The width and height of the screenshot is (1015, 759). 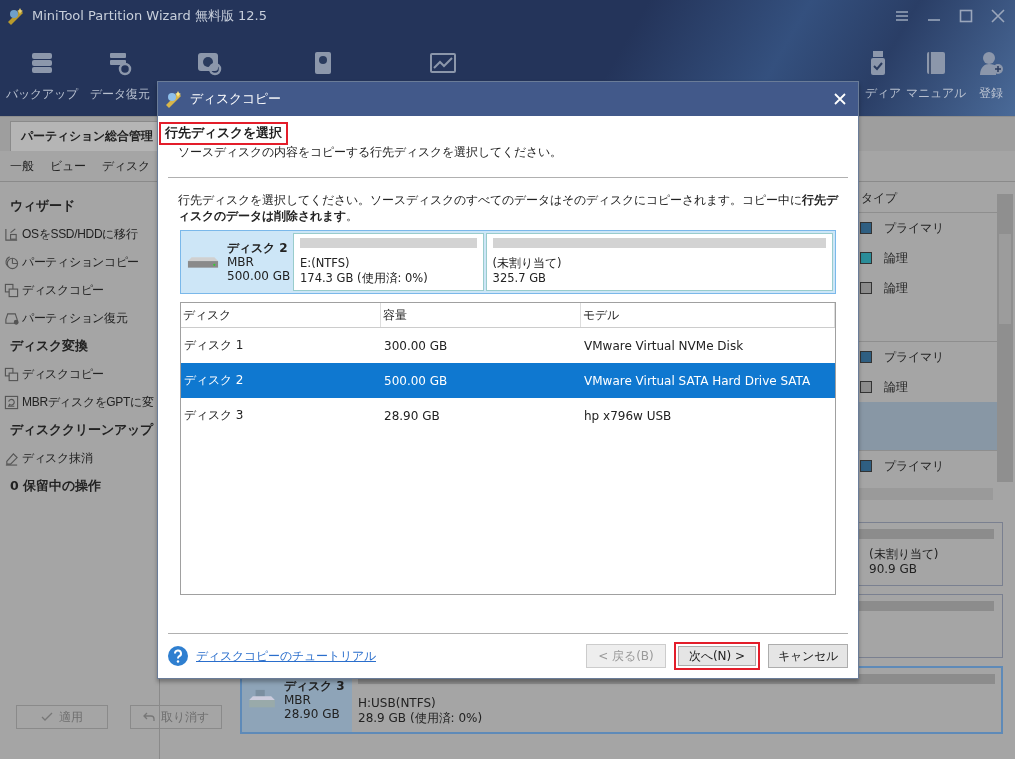 I want to click on step-heading: 行先ディスクを選択, so click(x=223, y=133).